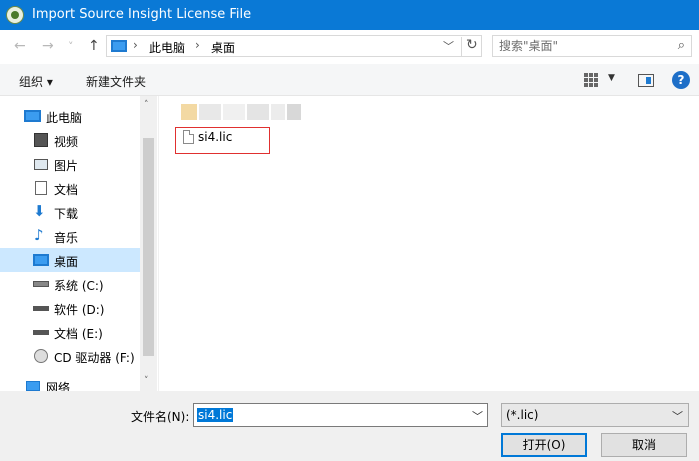 The width and height of the screenshot is (699, 461). What do you see at coordinates (79, 286) in the screenshot?
I see `sidebar-item-label: 系统 (C:)` at bounding box center [79, 286].